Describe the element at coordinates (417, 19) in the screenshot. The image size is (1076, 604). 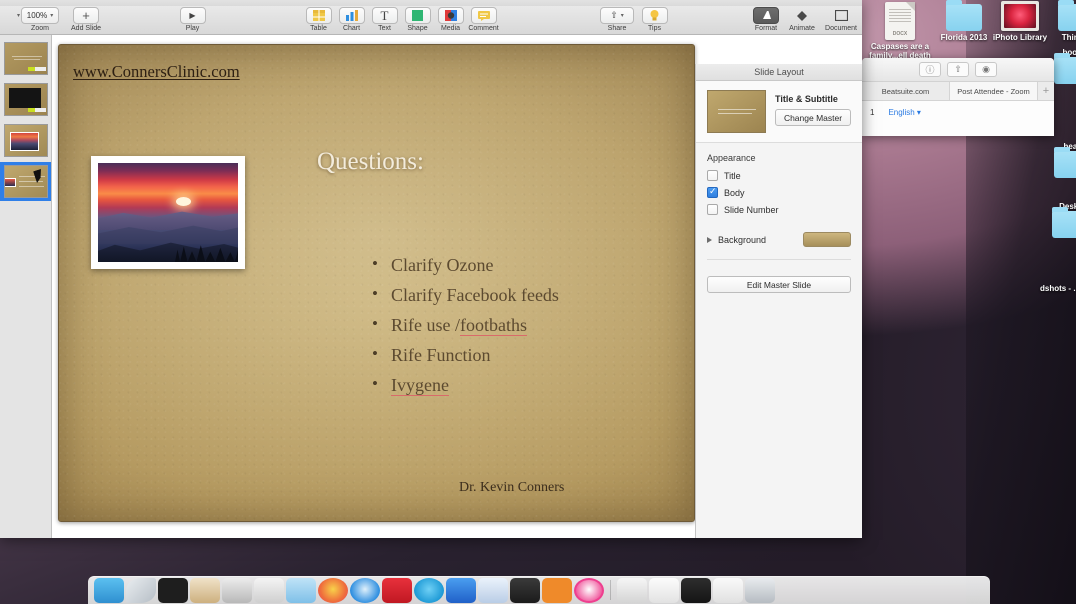
I see `insert-shape-button: Shape` at that location.